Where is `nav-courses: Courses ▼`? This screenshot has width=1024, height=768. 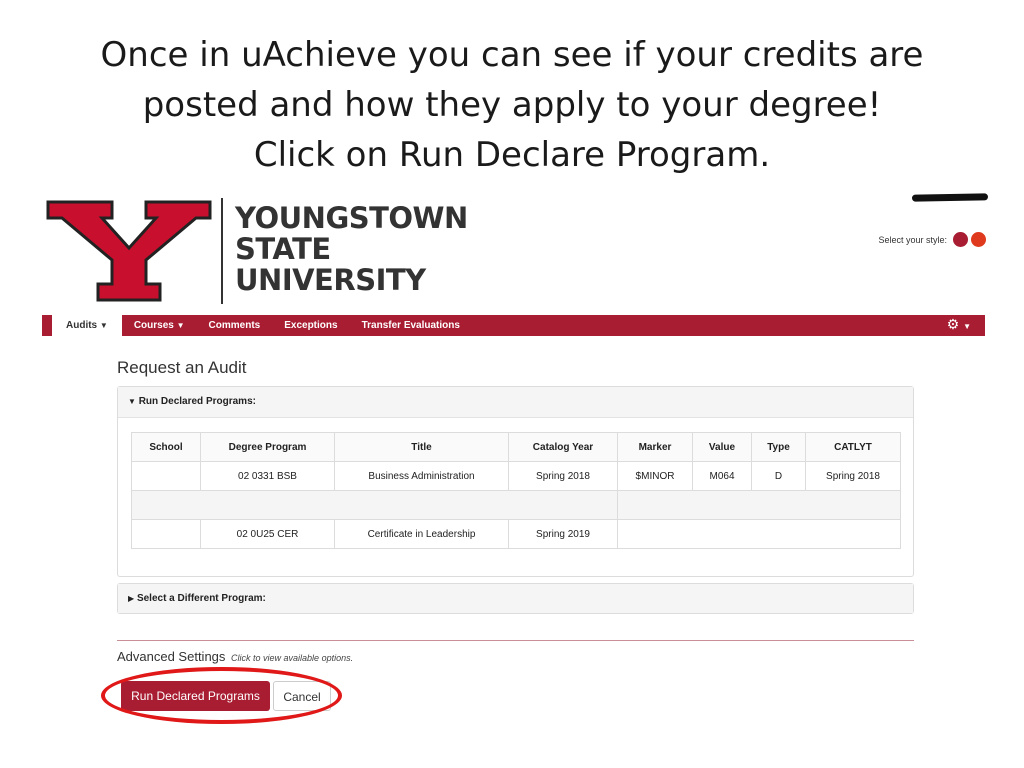
nav-courses: Courses ▼ is located at coordinates (159, 325).